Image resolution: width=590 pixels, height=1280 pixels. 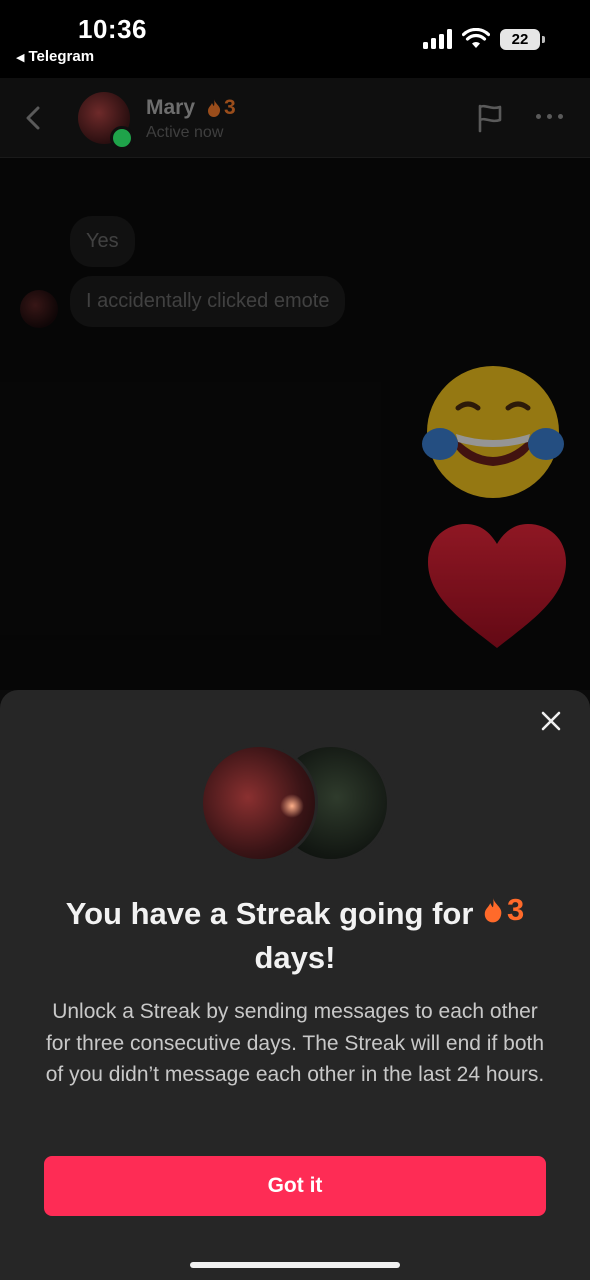 I want to click on status-time: 10:36, so click(x=112, y=29).